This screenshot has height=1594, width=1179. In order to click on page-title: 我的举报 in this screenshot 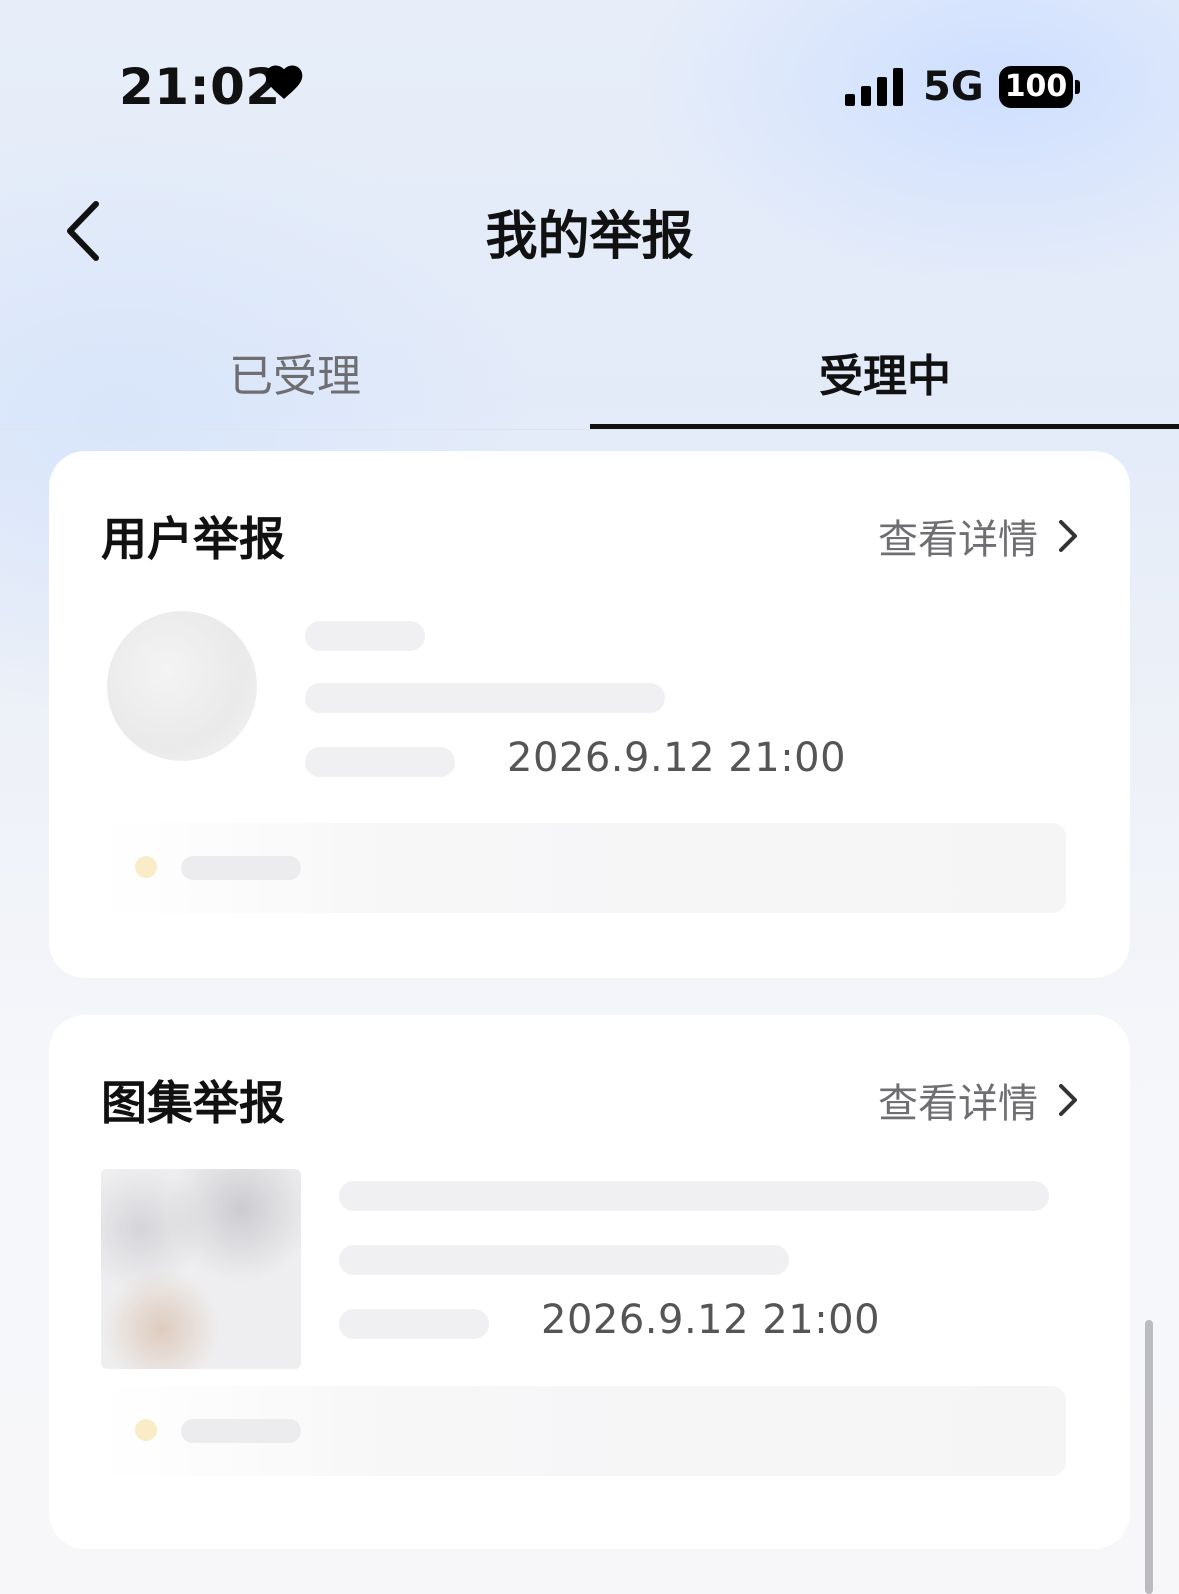, I will do `click(589, 237)`.